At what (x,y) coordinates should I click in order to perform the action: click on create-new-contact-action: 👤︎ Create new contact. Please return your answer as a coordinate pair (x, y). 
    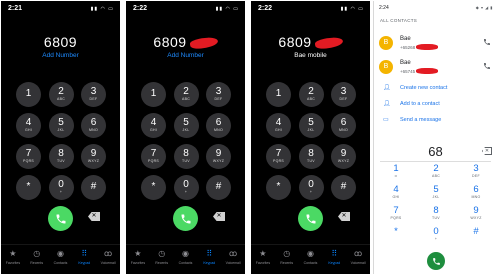
    Looking at the image, I should click on (415, 88).